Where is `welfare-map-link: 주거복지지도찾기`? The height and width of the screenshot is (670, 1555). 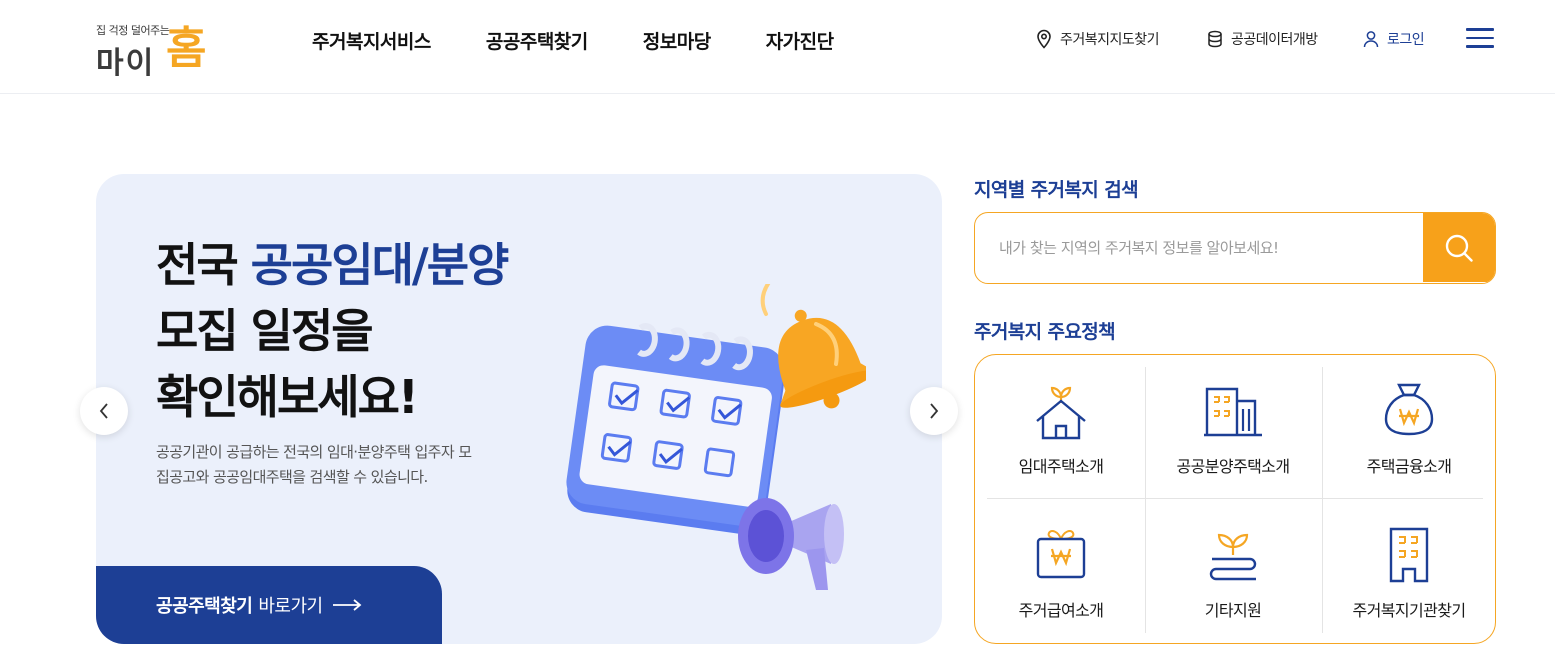 welfare-map-link: 주거복지지도찾기 is located at coordinates (1098, 39).